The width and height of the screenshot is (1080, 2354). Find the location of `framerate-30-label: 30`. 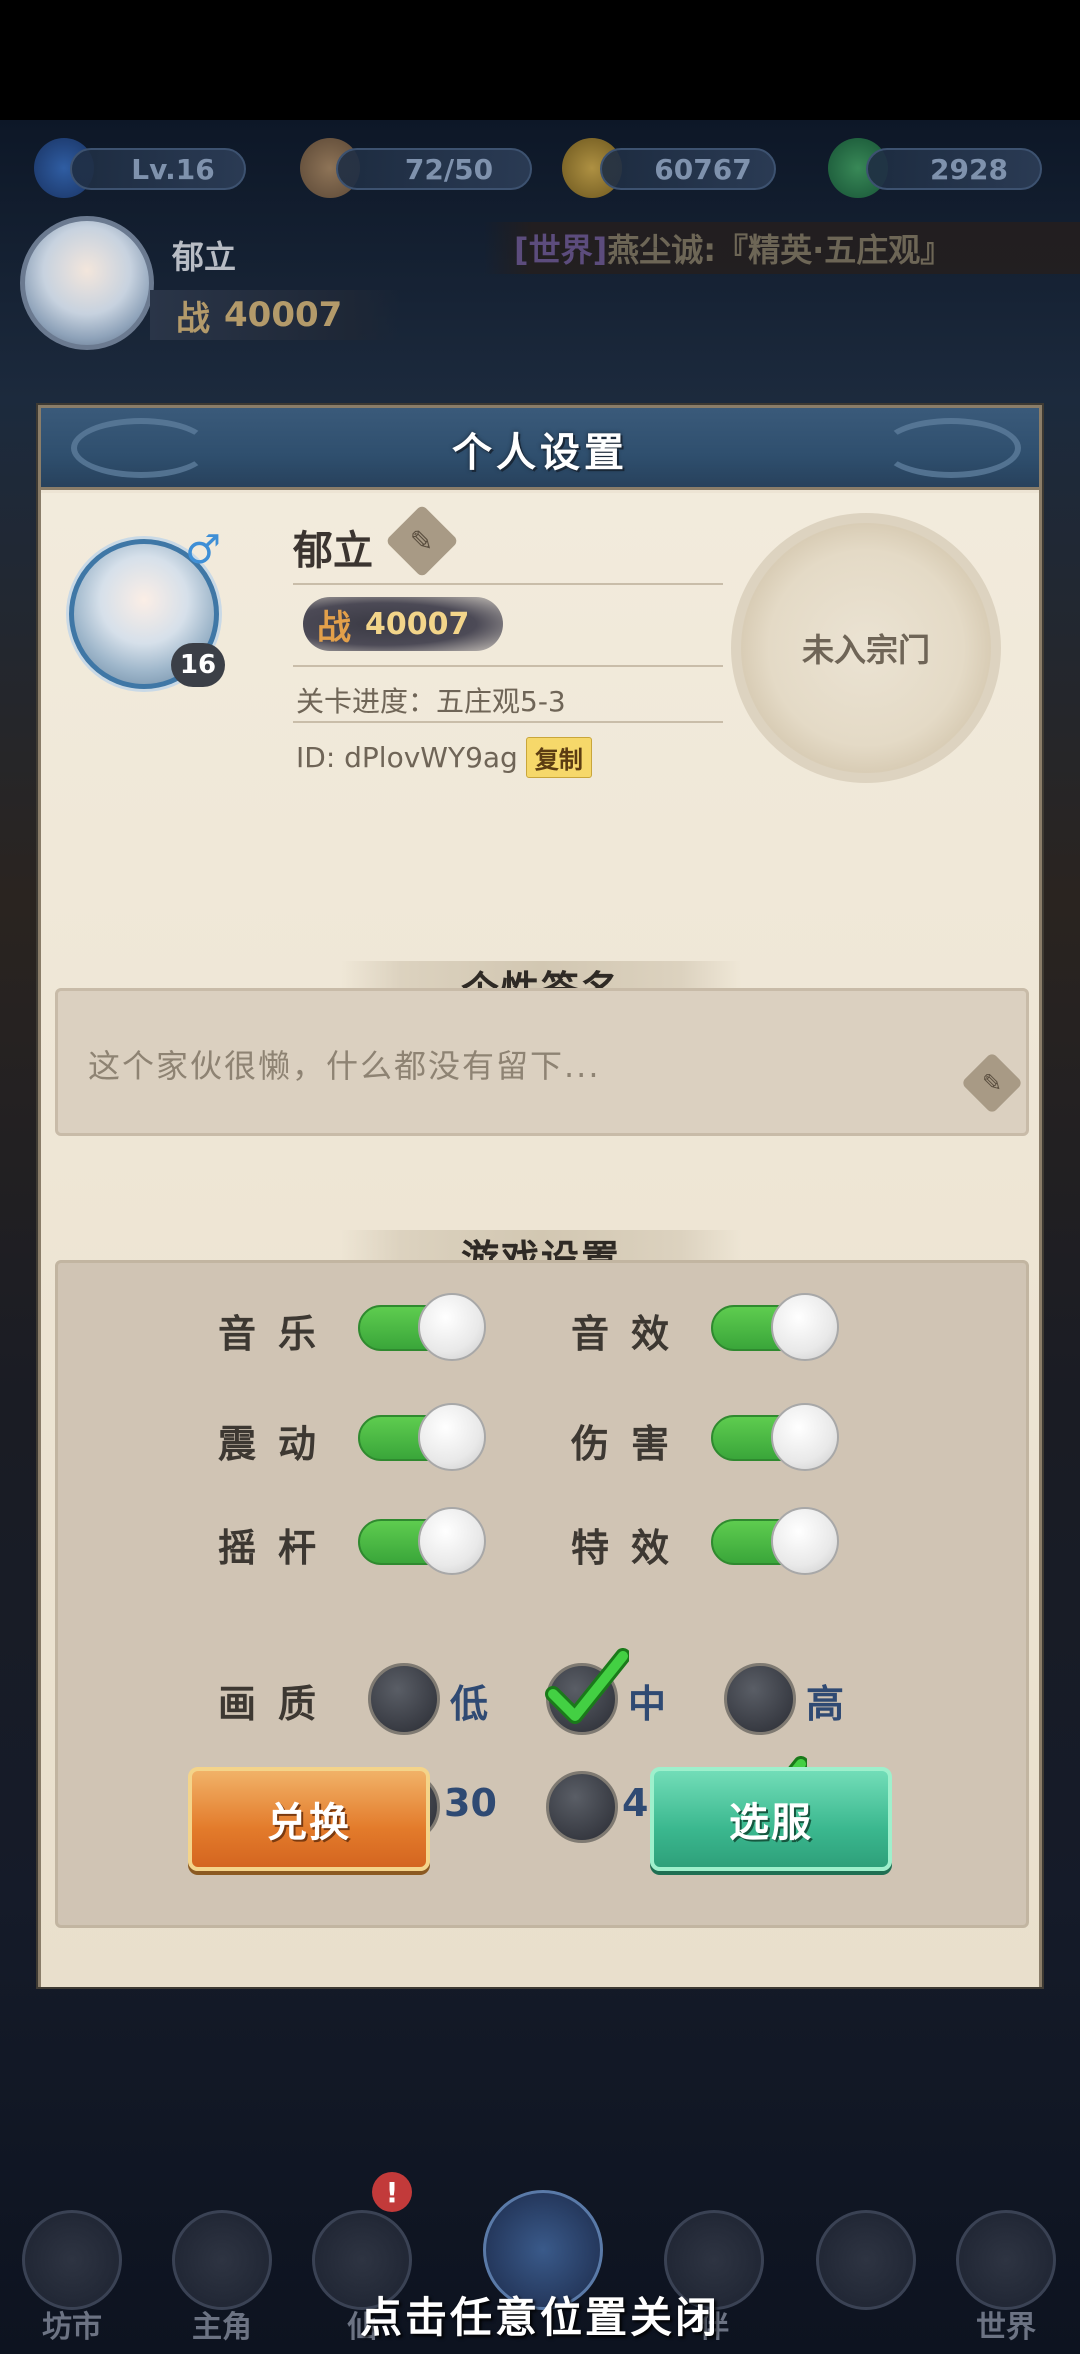

framerate-30-label: 30 is located at coordinates (470, 1803).